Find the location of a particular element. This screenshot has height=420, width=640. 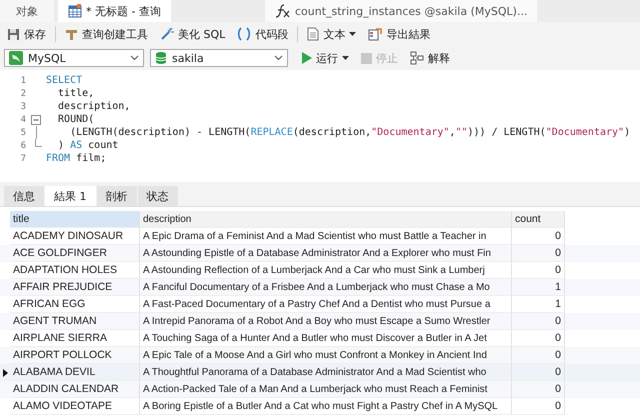

builder-icon is located at coordinates (71, 34).